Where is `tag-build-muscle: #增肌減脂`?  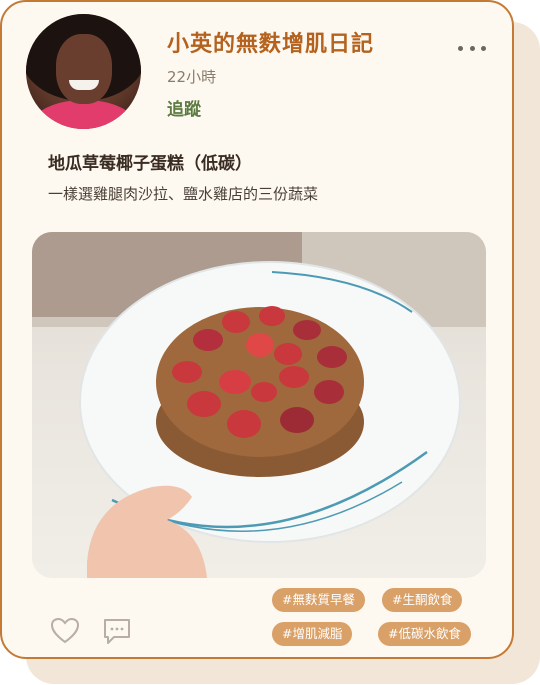
tag-build-muscle: #增肌減脂 is located at coordinates (312, 634).